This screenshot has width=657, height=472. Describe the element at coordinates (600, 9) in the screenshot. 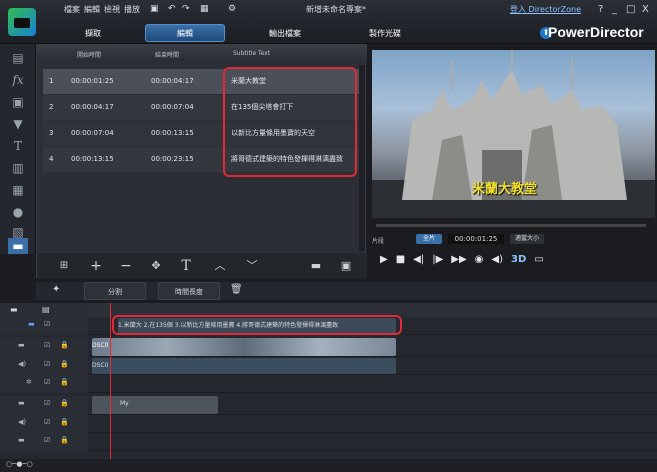

I see `help-button: ?` at that location.